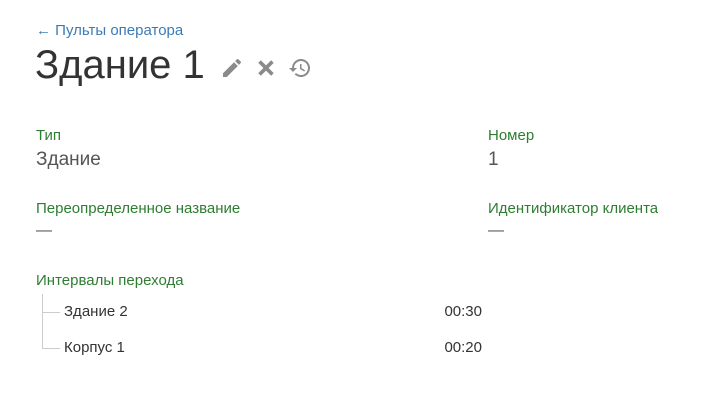  I want to click on close-icon, so click(266, 68).